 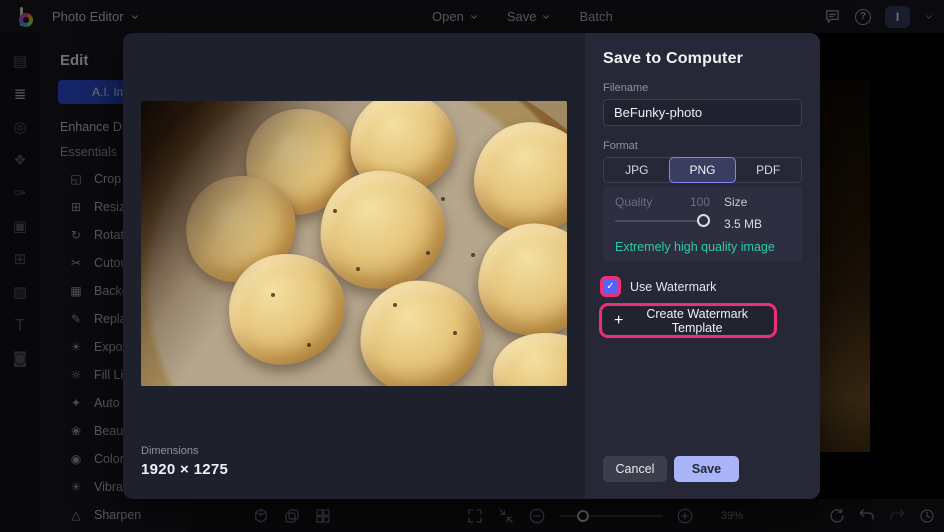 I want to click on cancel-button: Cancel, so click(x=635, y=469).